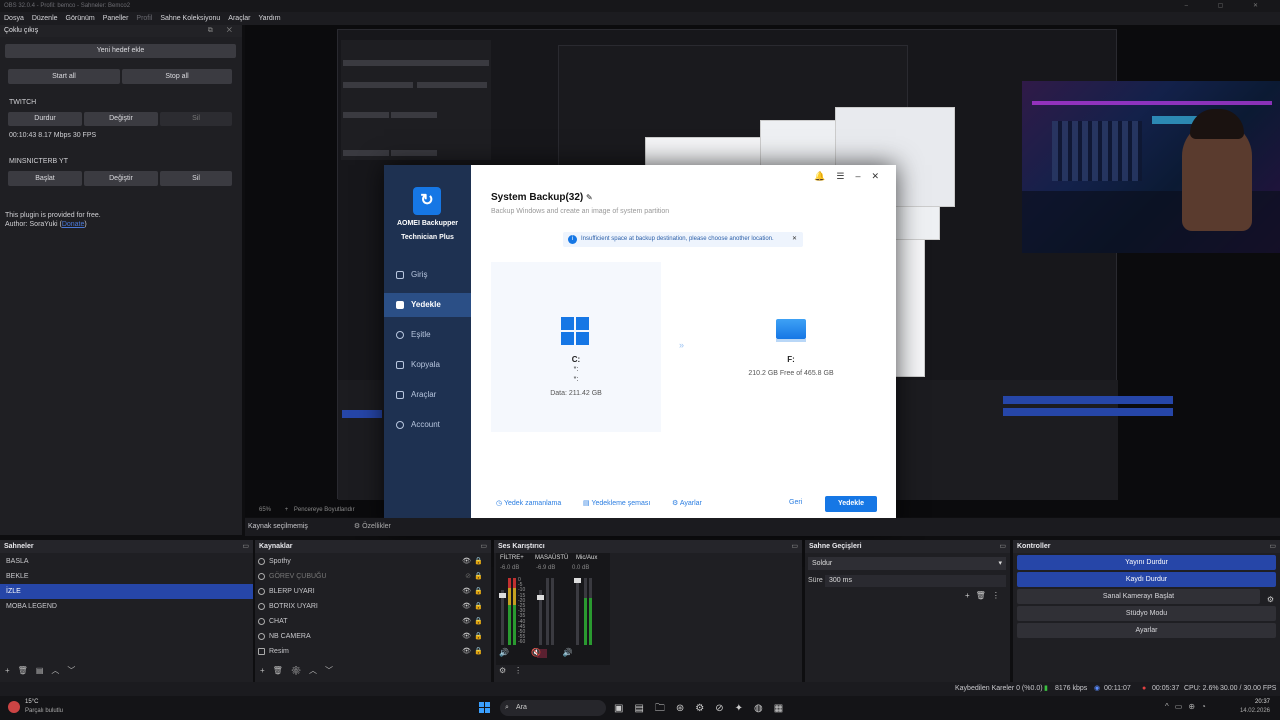  Describe the element at coordinates (14, 707) in the screenshot. I see `weather-icon` at that location.